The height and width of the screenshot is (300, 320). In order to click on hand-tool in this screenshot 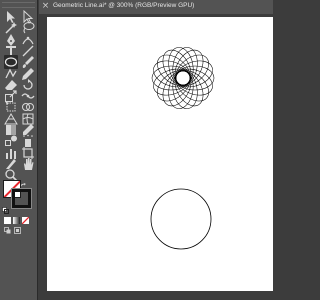, I will do `click(28, 164)`.